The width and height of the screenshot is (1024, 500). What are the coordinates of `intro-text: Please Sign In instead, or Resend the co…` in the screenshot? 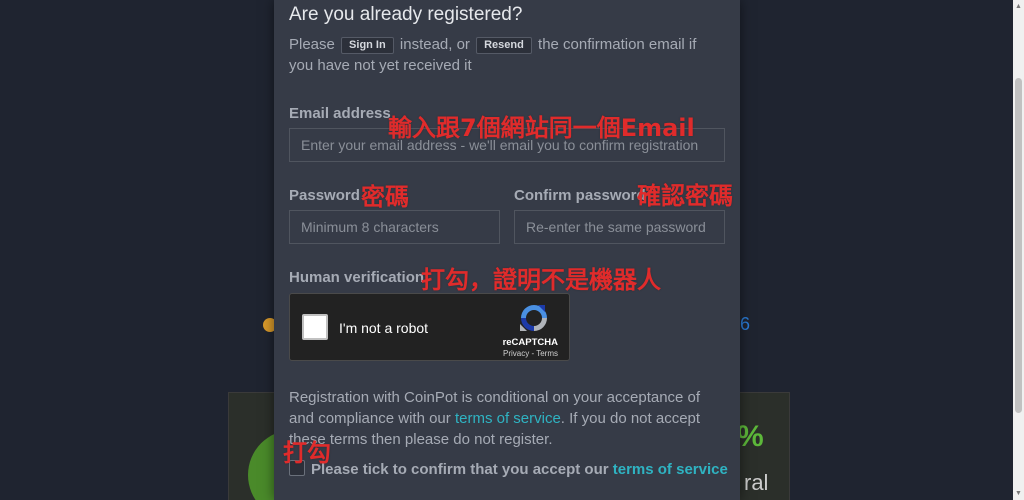 It's located at (504, 55).